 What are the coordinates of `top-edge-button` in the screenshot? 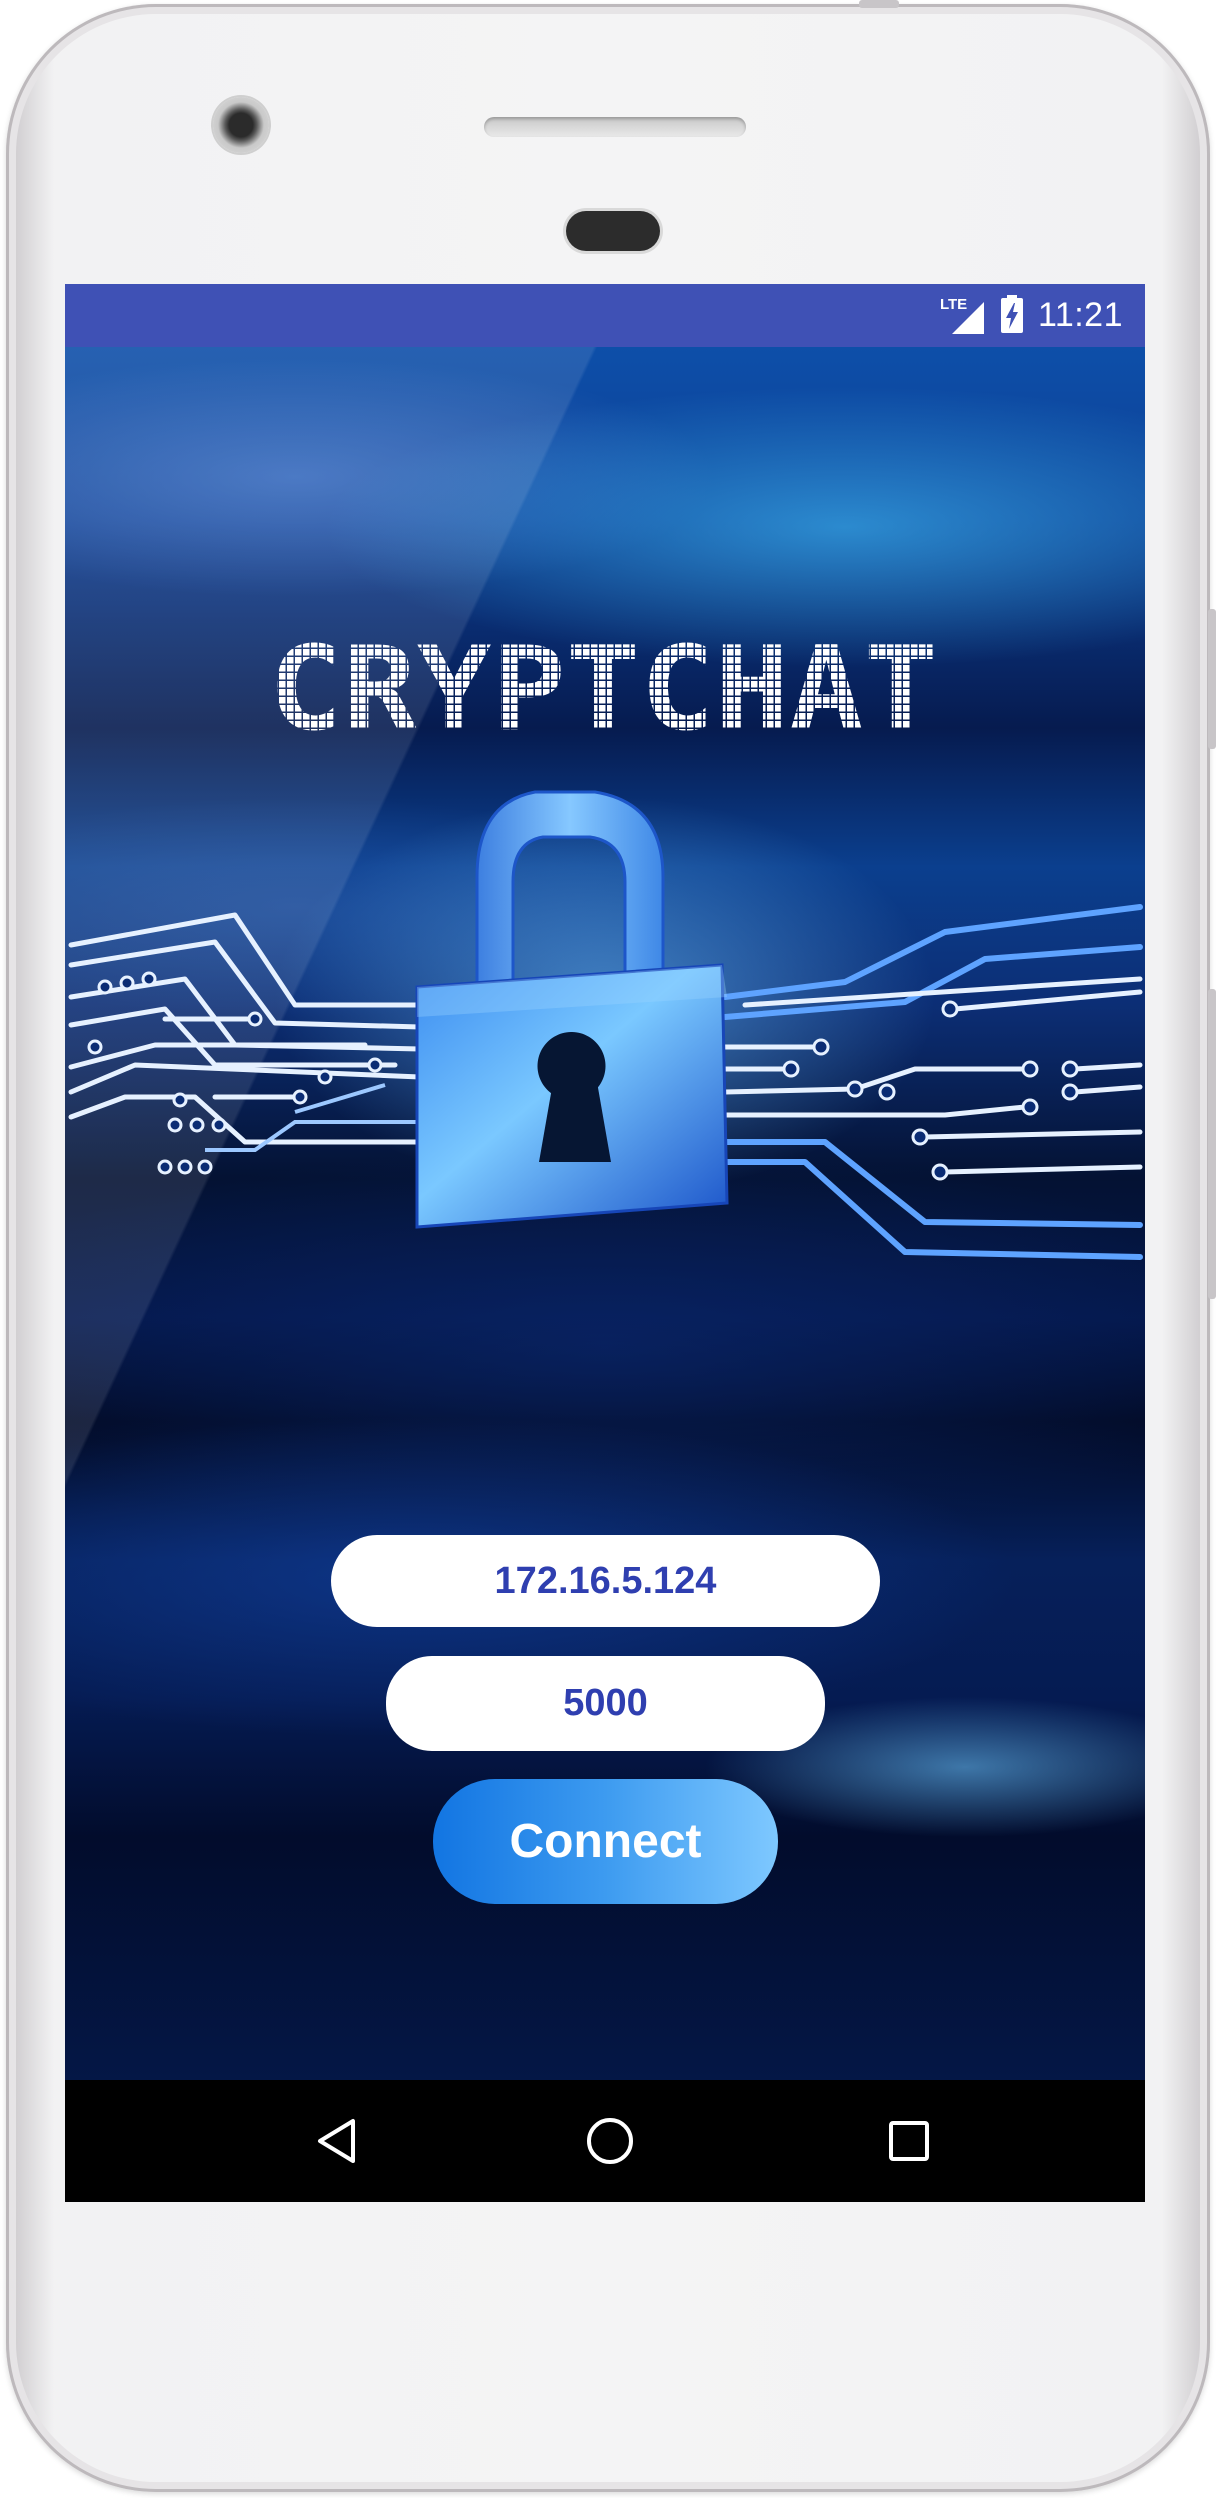 It's located at (879, 4).